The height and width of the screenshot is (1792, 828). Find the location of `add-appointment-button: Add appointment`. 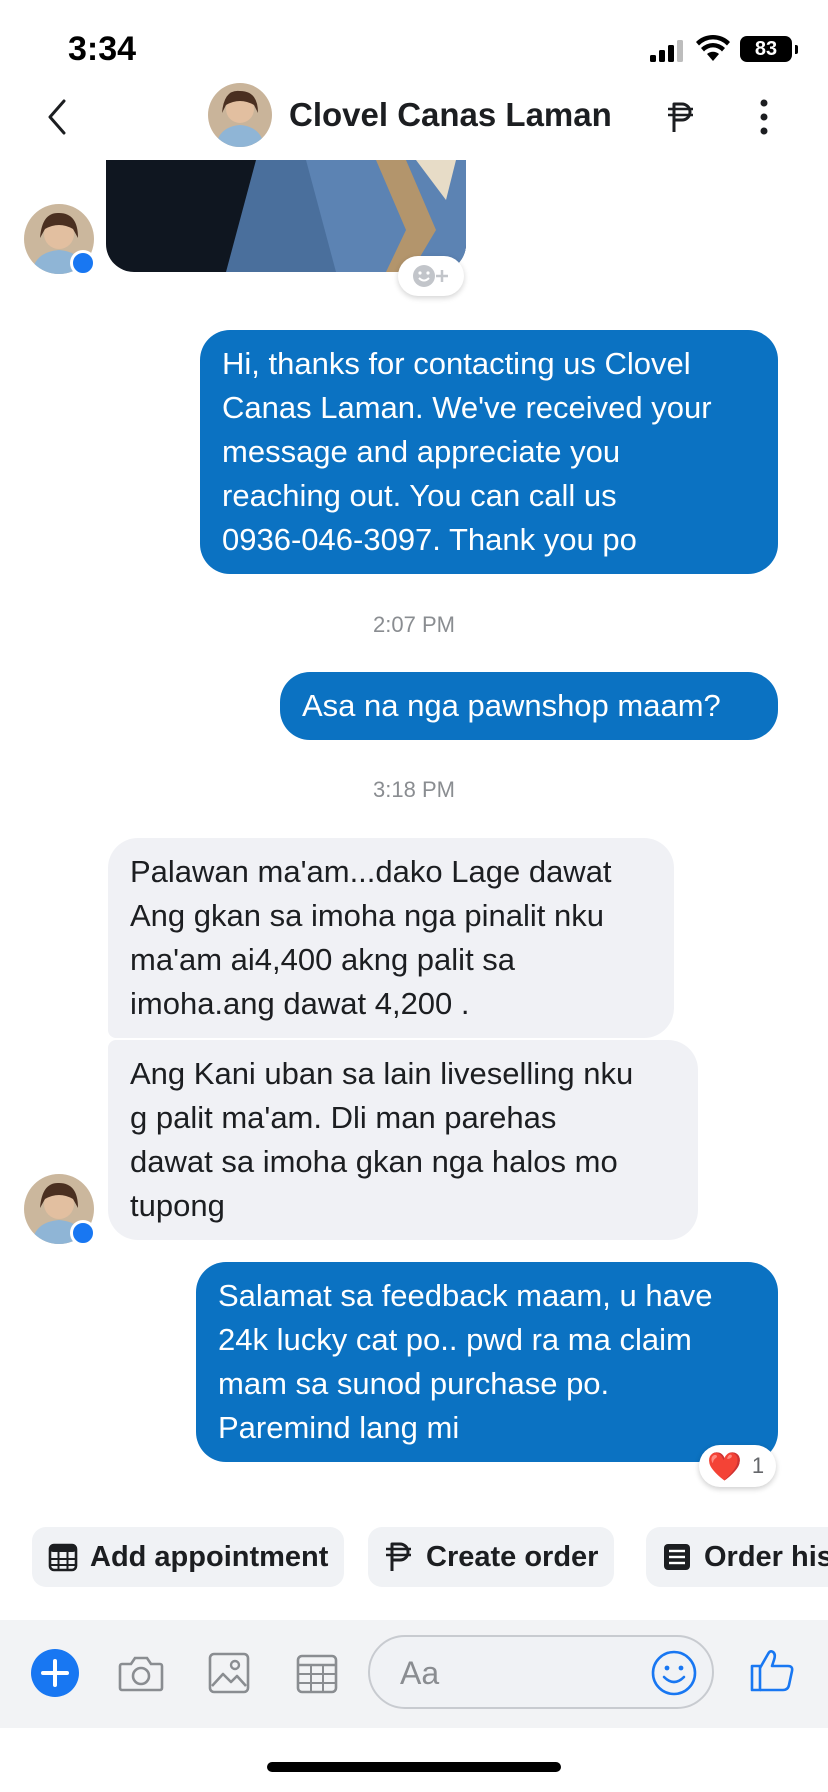

add-appointment-button: Add appointment is located at coordinates (188, 1557).